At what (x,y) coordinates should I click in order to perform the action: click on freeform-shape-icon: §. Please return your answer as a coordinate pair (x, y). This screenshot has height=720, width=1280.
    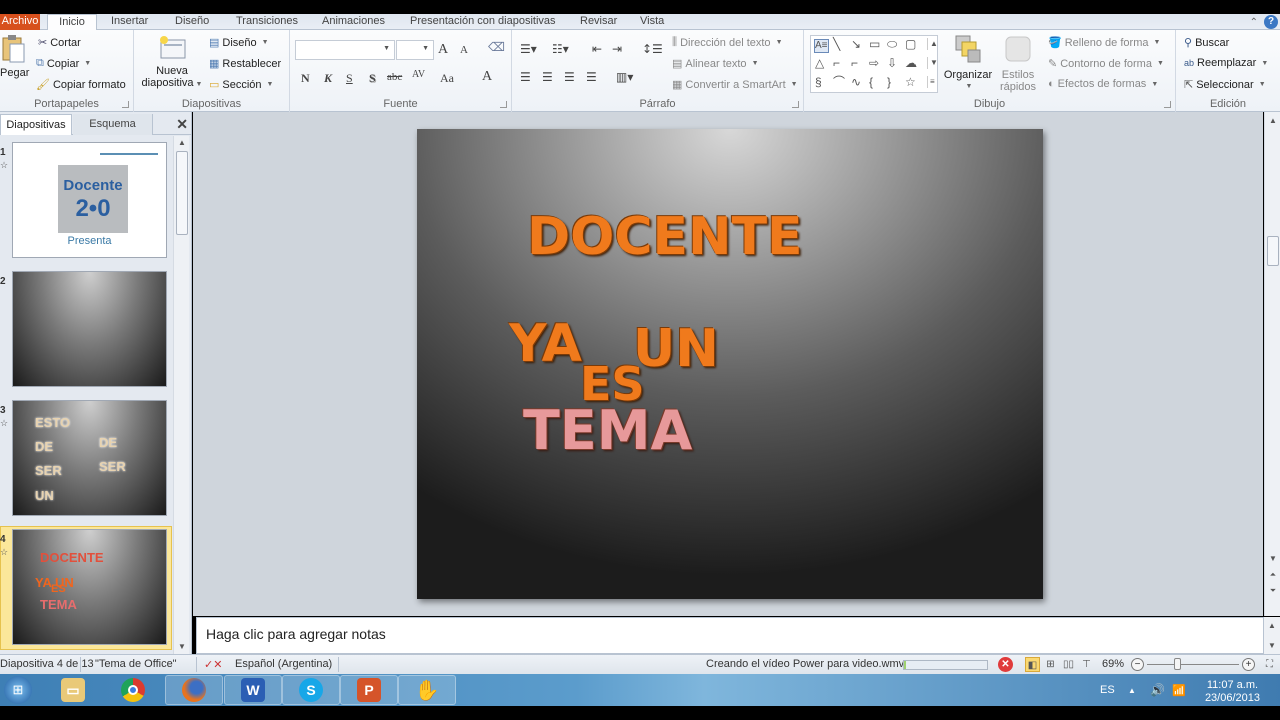
    Looking at the image, I should click on (818, 82).